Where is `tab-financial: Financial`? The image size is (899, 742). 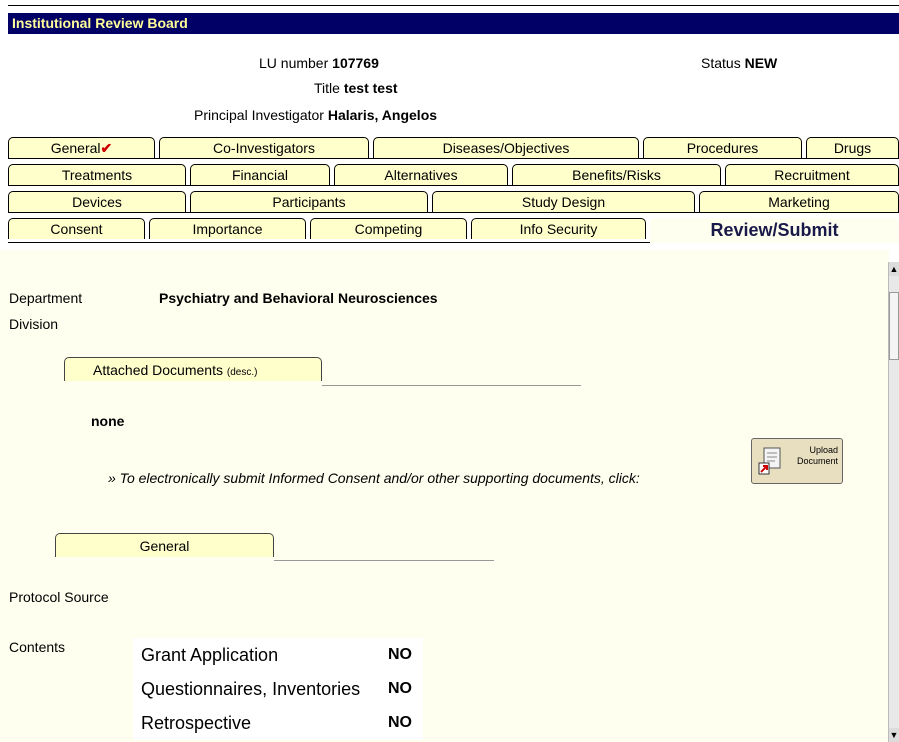 tab-financial: Financial is located at coordinates (260, 174).